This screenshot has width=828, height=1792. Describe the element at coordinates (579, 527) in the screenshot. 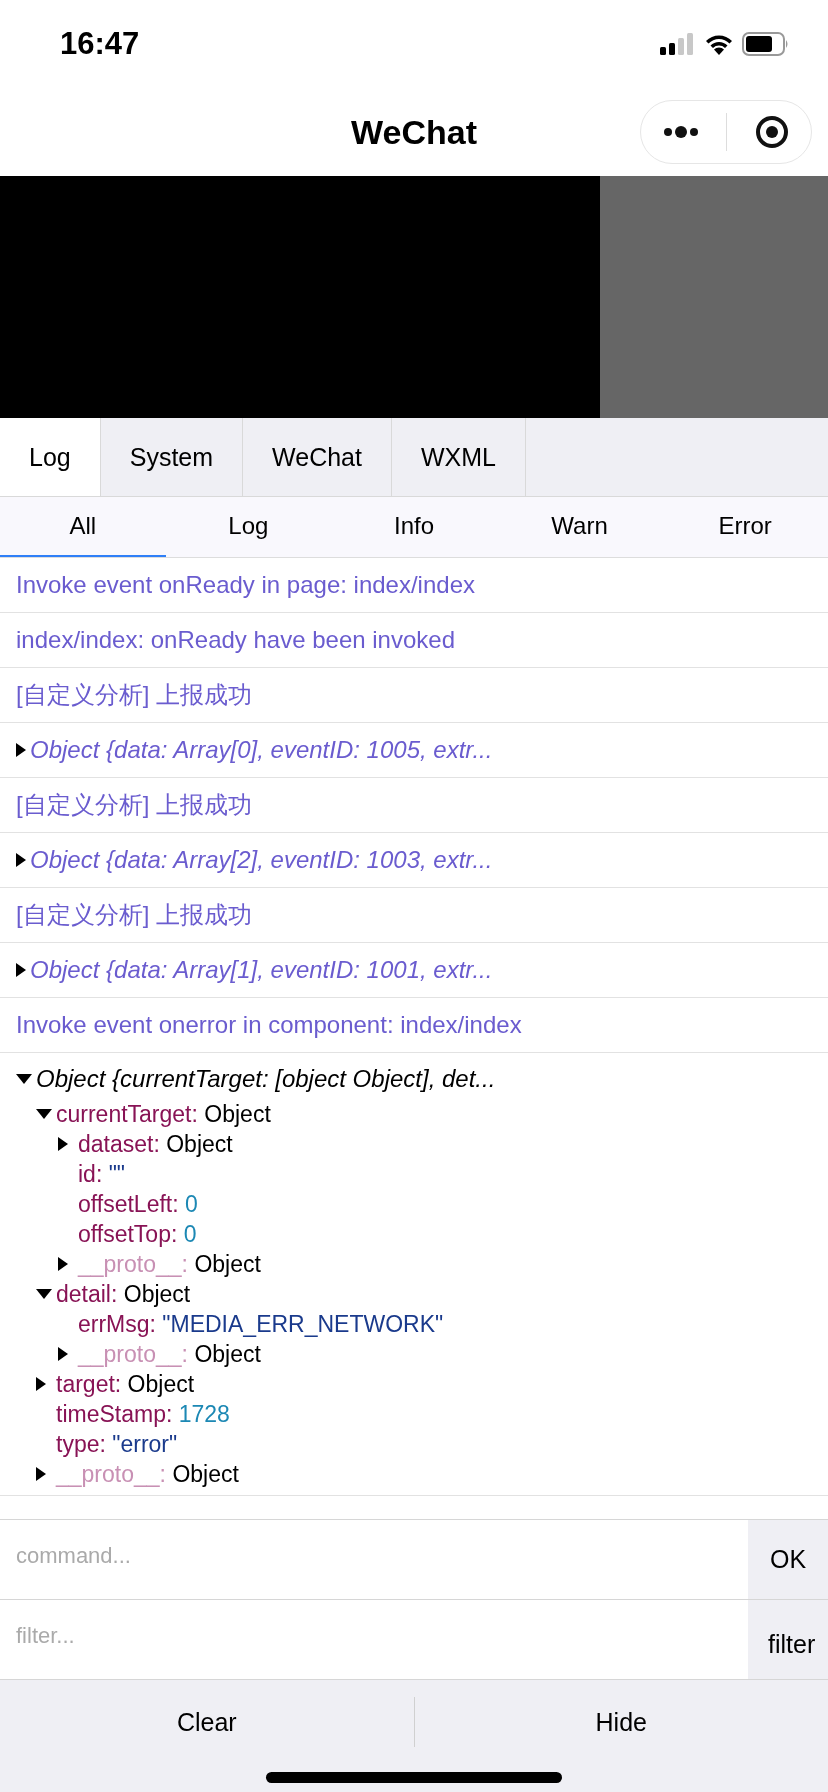

I see `level-filter-tab: Warn` at that location.